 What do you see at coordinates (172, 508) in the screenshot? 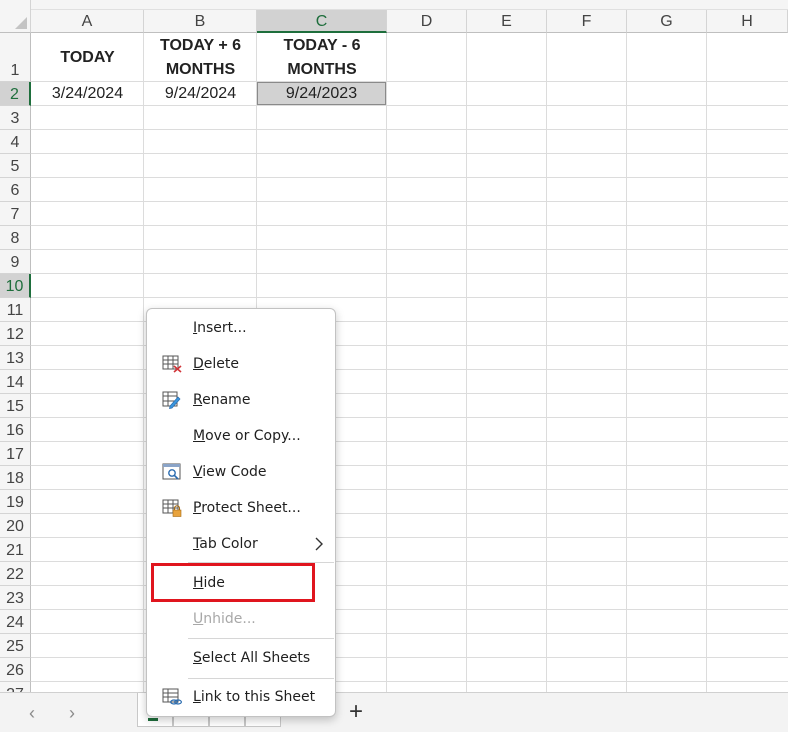
I see `protect-sheet-icon` at bounding box center [172, 508].